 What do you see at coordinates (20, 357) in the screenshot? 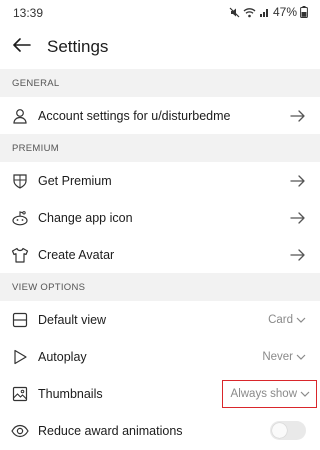
I see `play-icon` at bounding box center [20, 357].